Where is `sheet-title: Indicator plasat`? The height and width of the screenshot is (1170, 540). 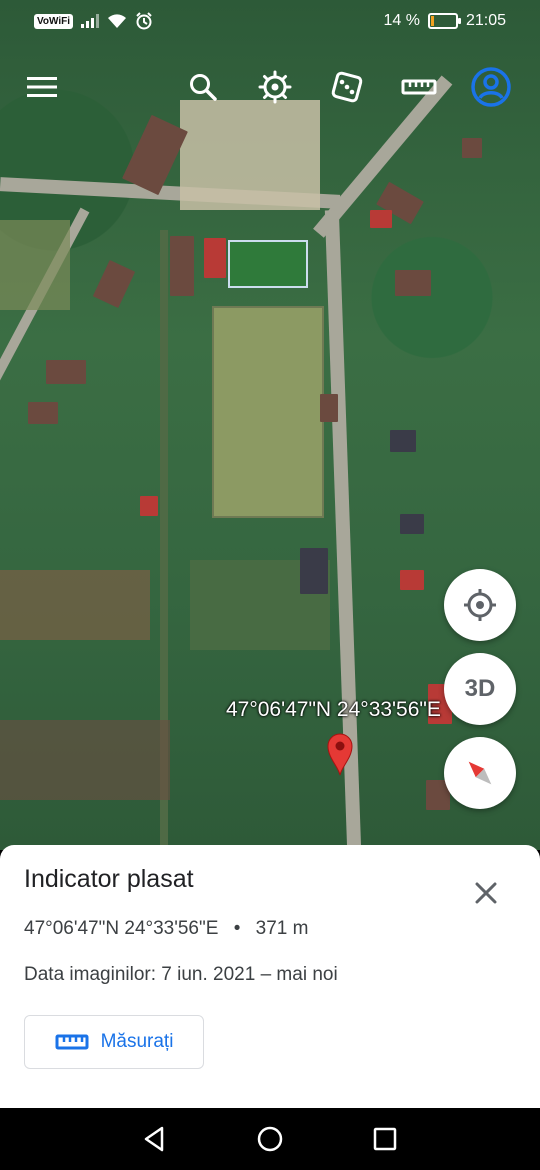 sheet-title: Indicator plasat is located at coordinates (109, 879).